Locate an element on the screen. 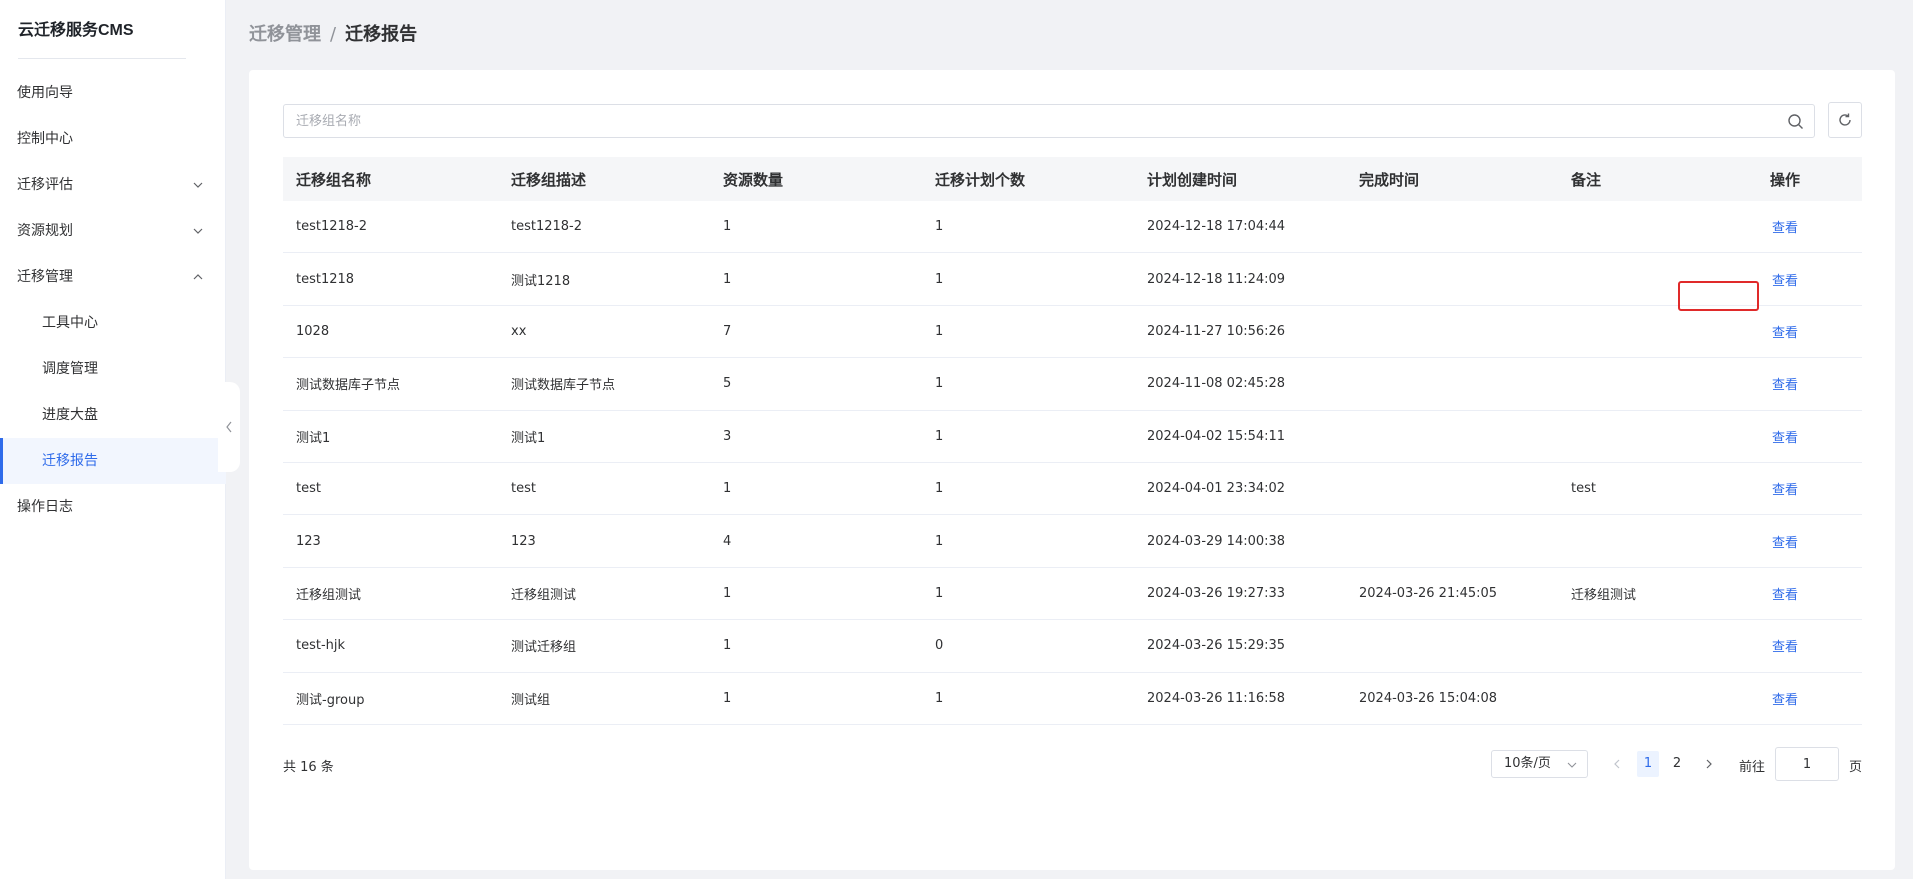  table-row: test1218 测试1218 1 1 2024-12-18 11:24:09 查看 is located at coordinates (1072, 279).